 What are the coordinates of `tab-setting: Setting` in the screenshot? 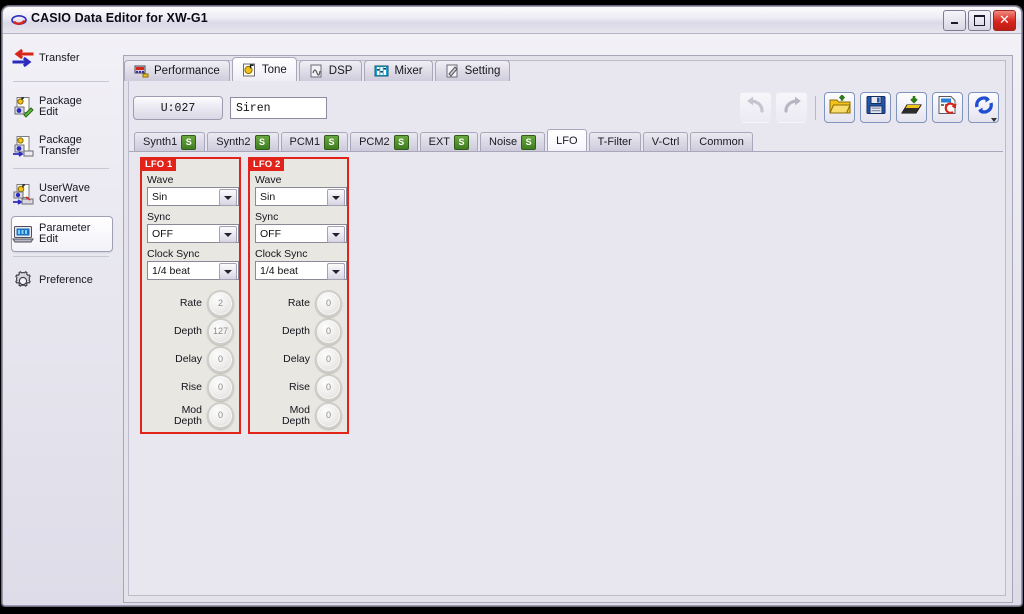 It's located at (472, 70).